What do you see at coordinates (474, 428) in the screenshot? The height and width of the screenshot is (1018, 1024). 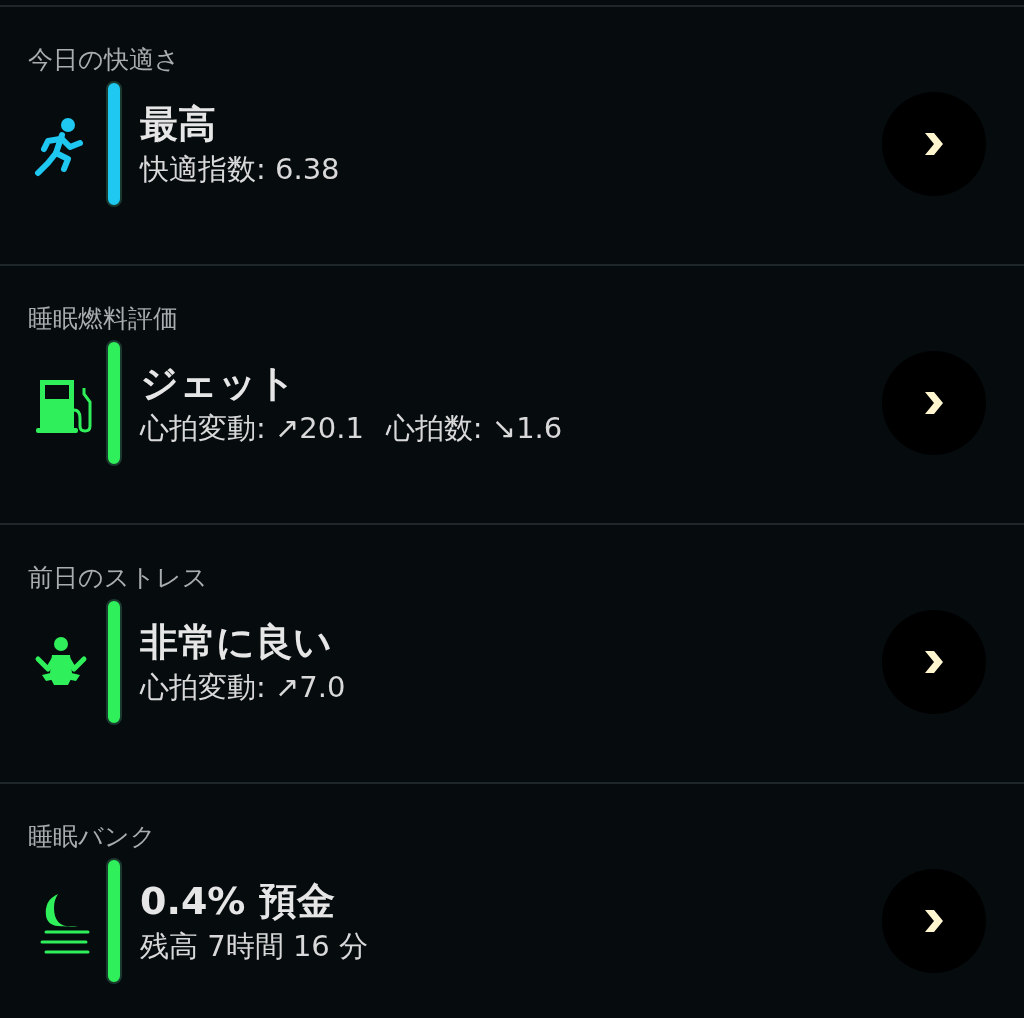 I see `detail-text: 心拍数: ↘1.6` at bounding box center [474, 428].